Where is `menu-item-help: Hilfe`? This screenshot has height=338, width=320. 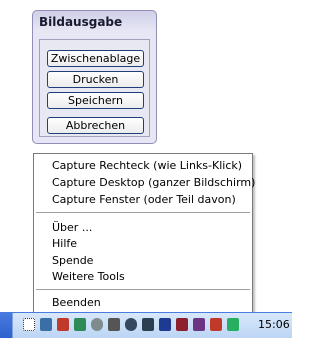
menu-item-help: Hilfe is located at coordinates (64, 243).